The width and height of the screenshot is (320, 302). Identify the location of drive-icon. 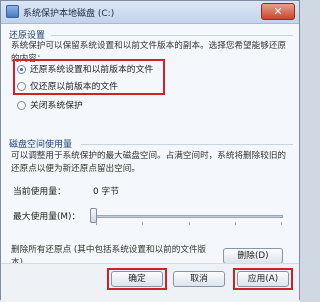
(12, 11).